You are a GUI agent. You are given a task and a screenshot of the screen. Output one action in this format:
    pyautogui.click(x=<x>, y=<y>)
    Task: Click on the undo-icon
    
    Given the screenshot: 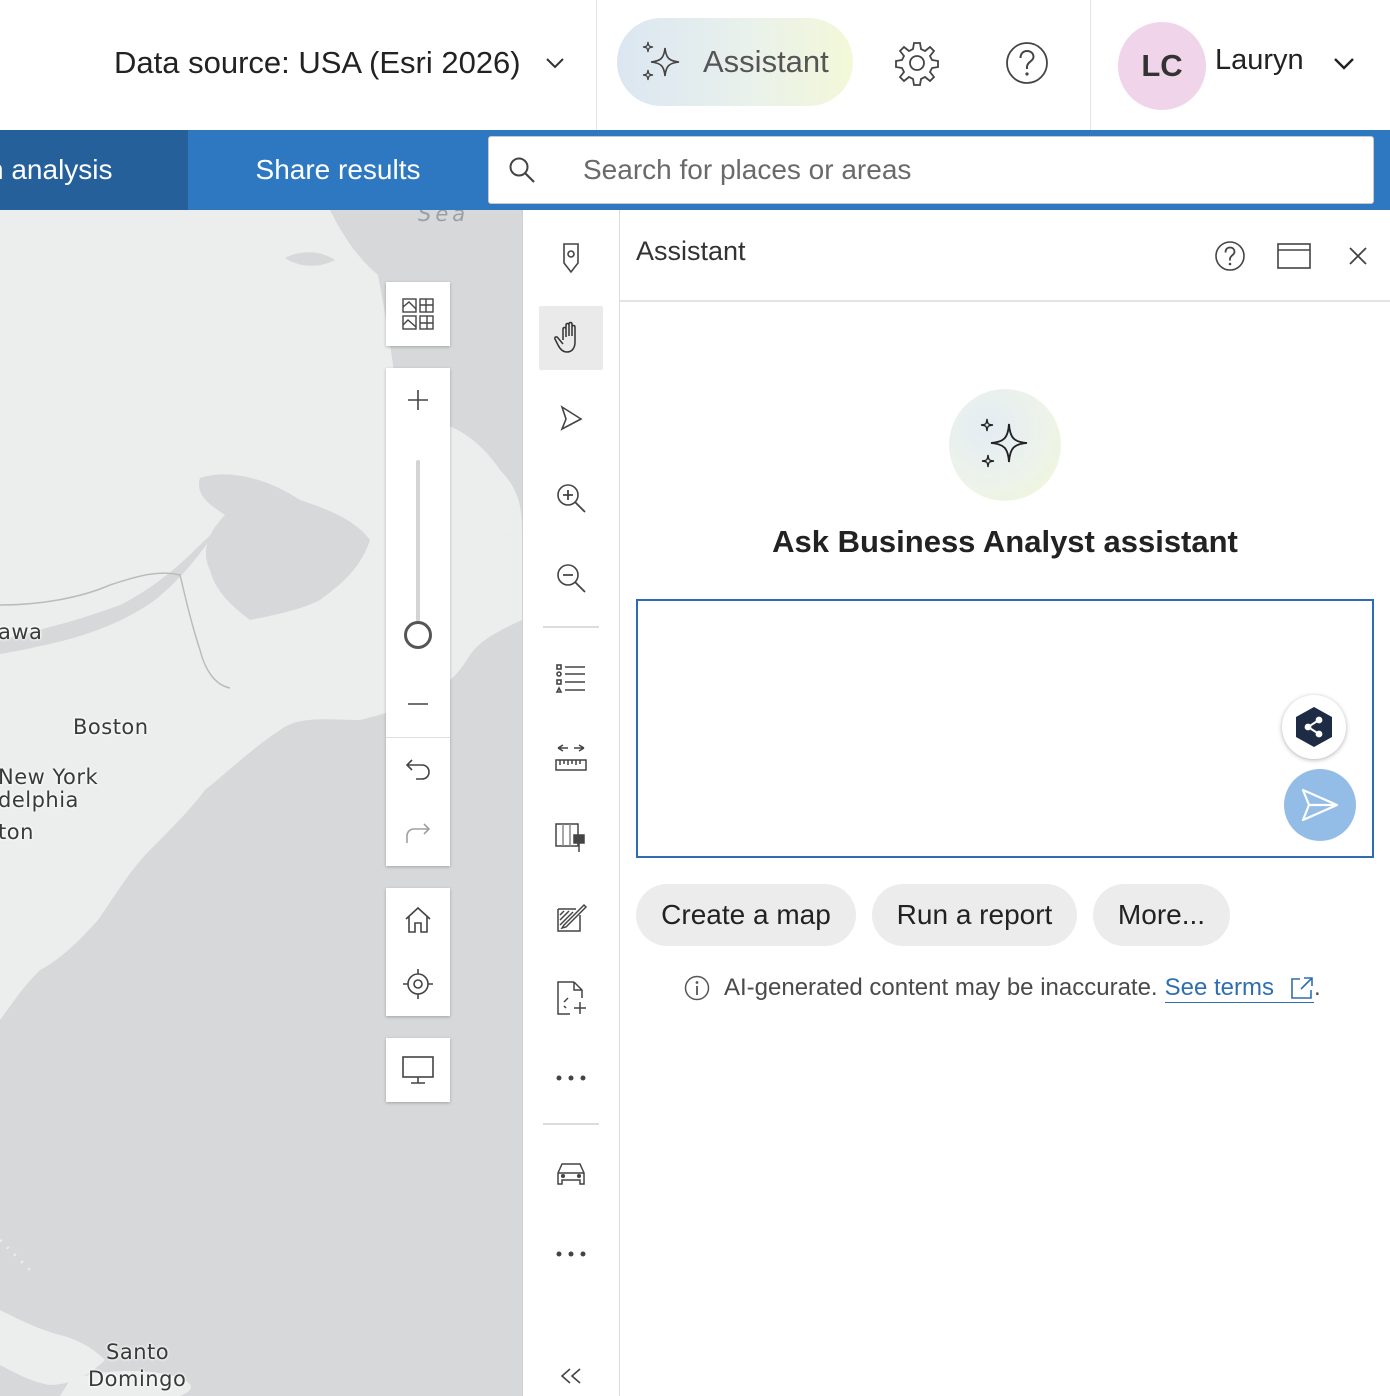 What is the action you would take?
    pyautogui.click(x=417, y=769)
    